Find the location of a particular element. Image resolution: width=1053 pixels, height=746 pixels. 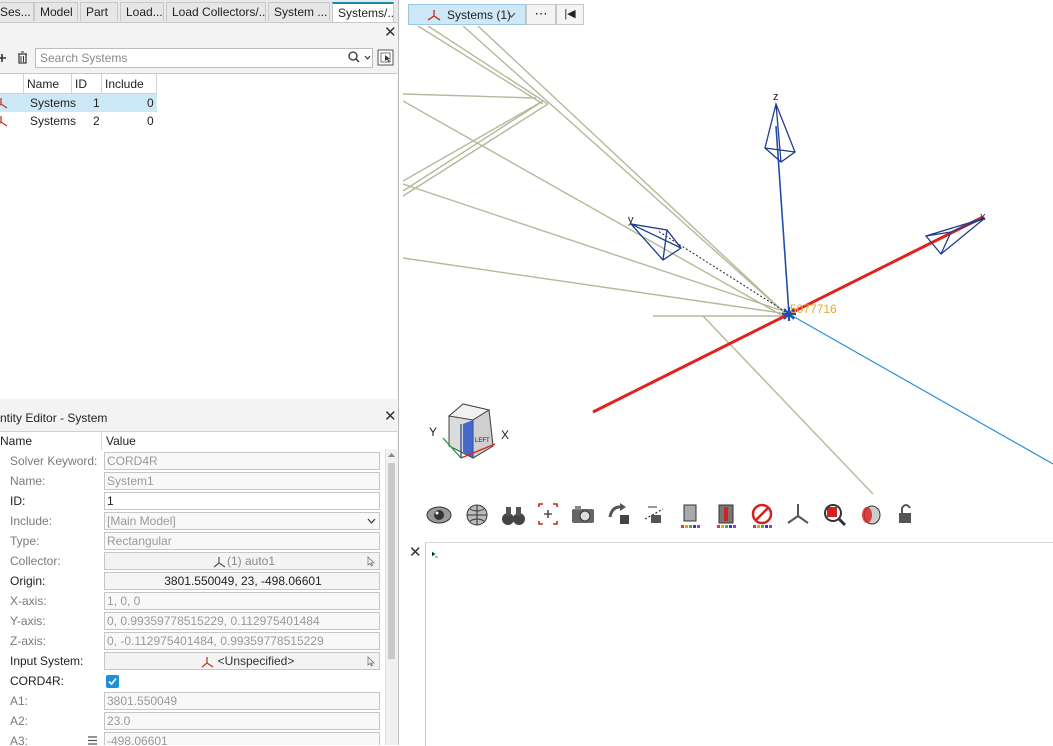

field-name: Name: System1 is located at coordinates (192, 481).